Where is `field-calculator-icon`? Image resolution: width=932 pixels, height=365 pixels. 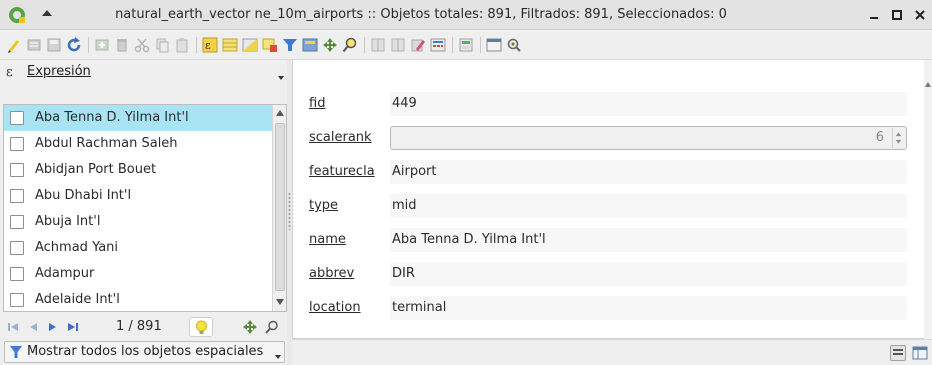 field-calculator-icon is located at coordinates (438, 45).